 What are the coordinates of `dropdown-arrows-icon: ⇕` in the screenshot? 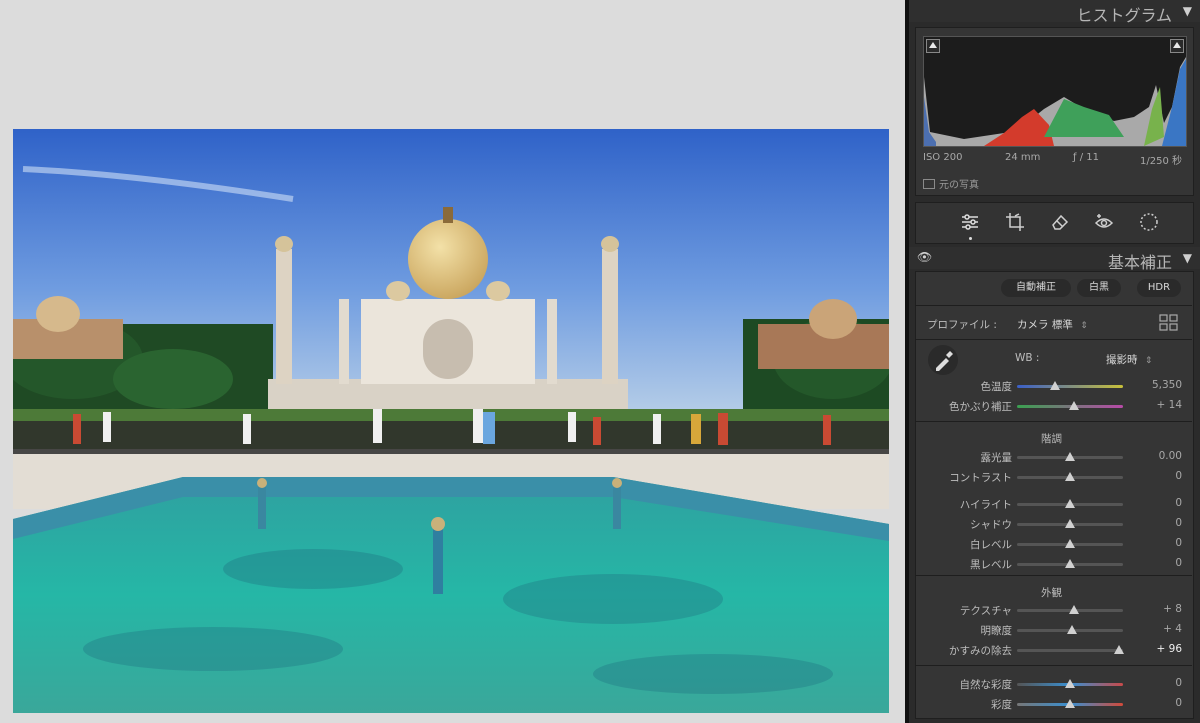 It's located at (1148, 361).